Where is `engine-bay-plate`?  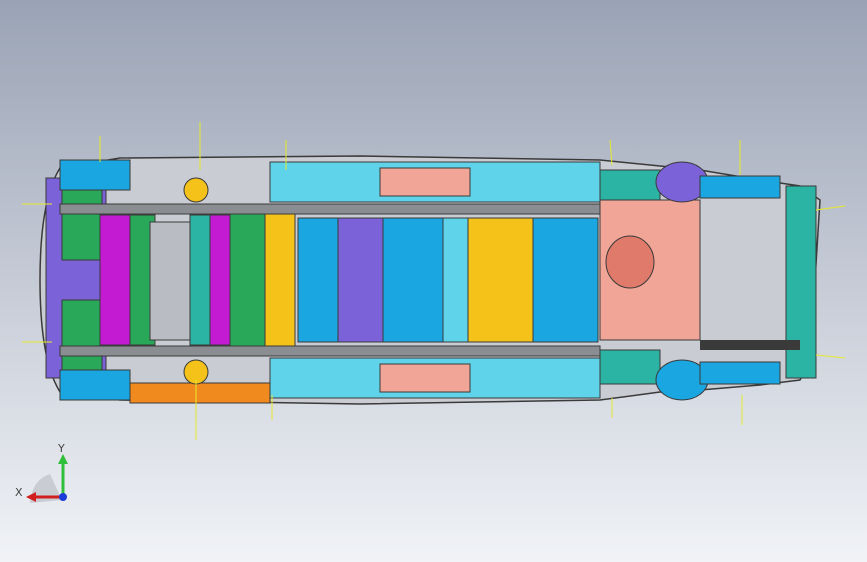 engine-bay-plate is located at coordinates (170, 281).